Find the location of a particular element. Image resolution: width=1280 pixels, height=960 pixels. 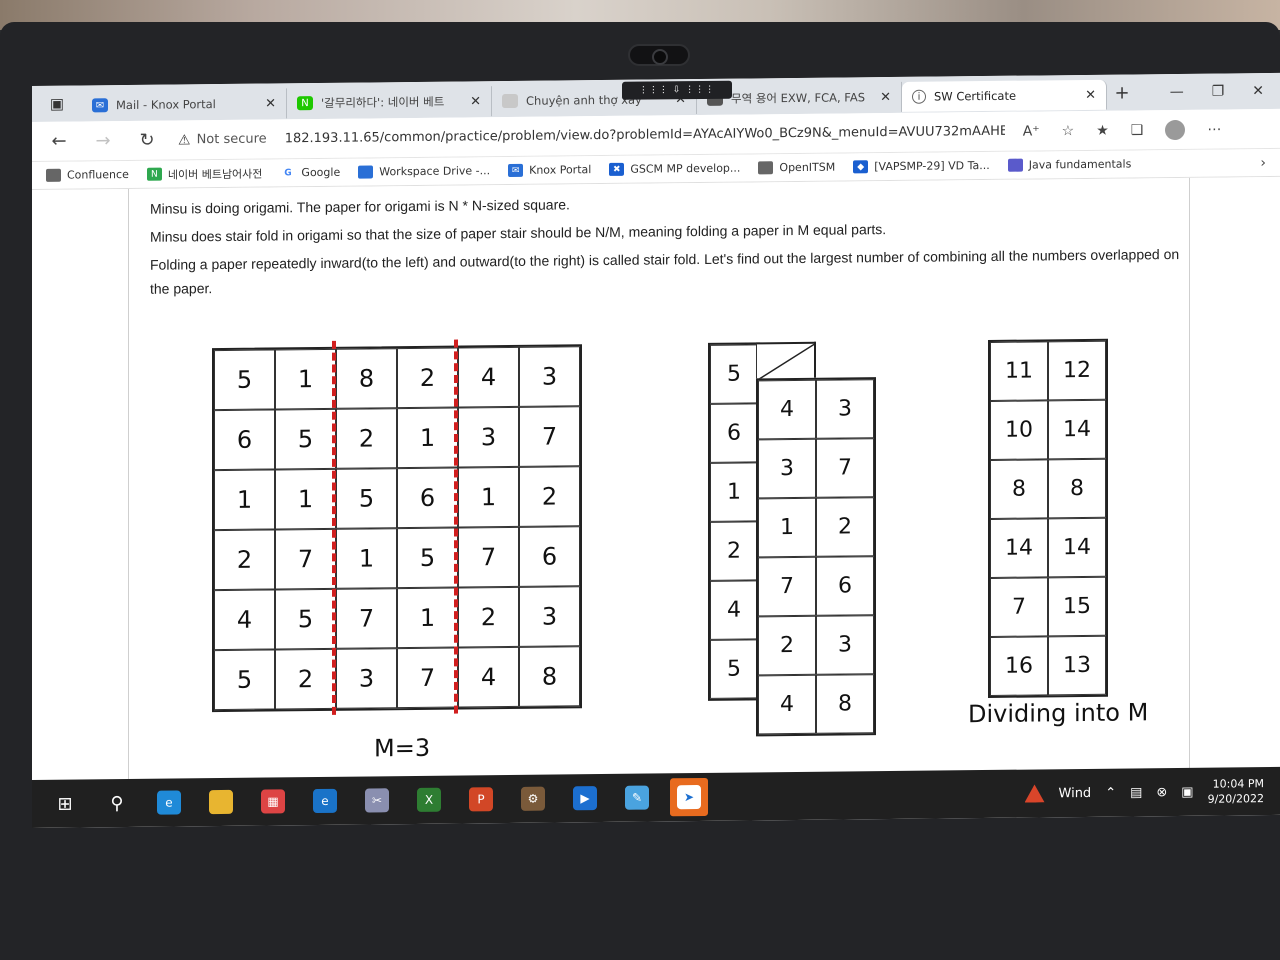

editor-icon: ✎ is located at coordinates (637, 797).